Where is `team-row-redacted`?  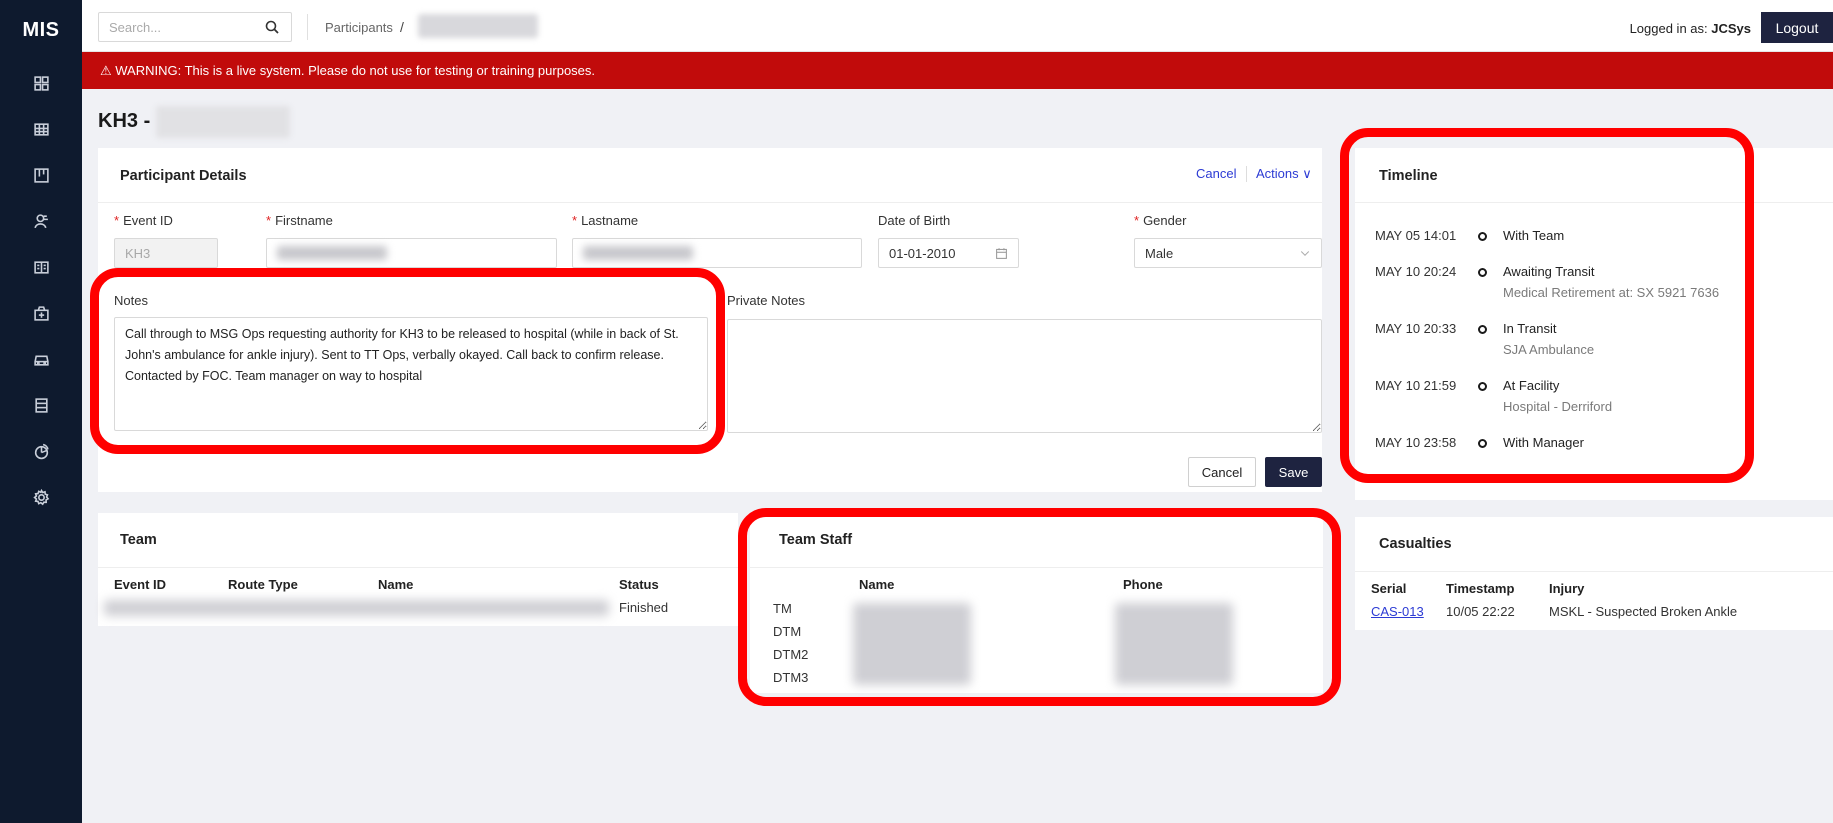
team-row-redacted is located at coordinates (356, 608).